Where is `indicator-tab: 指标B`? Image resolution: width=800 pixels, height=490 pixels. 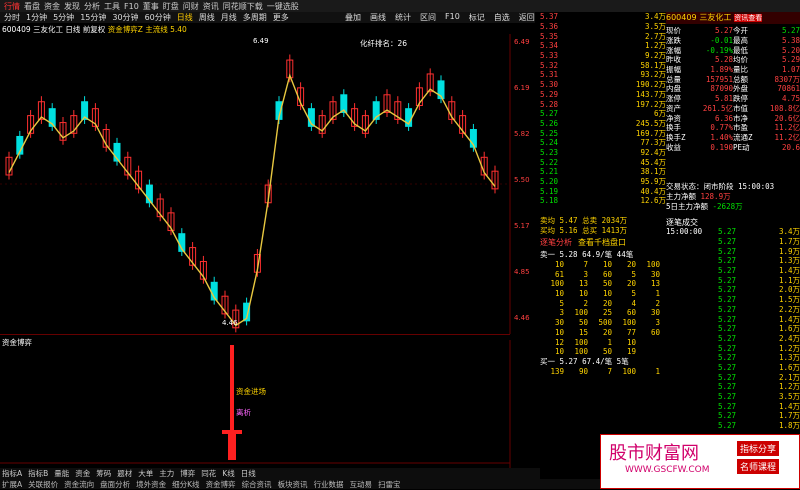 indicator-tab: 指标B is located at coordinates (38, 473).